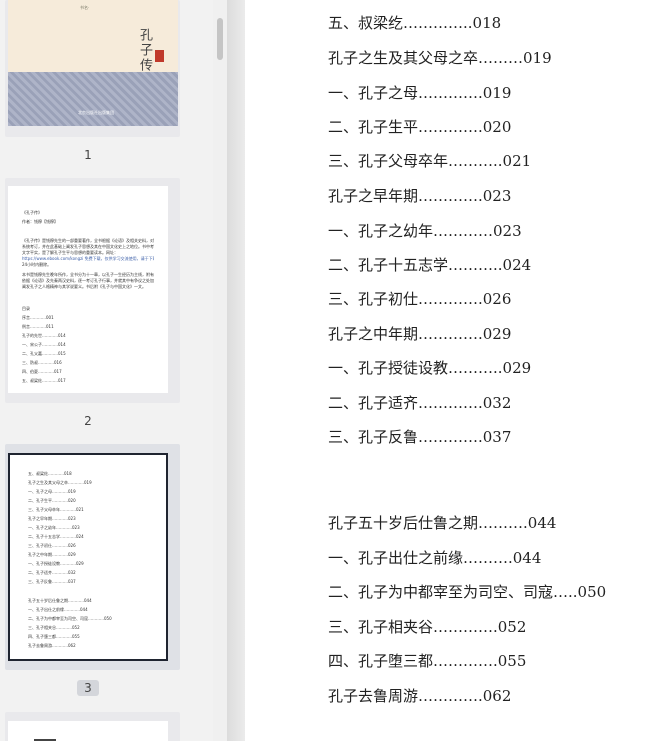 The image size is (665, 741). What do you see at coordinates (427, 660) in the screenshot?
I see `toc-entry: 四、孔子堕三都………….055` at bounding box center [427, 660].